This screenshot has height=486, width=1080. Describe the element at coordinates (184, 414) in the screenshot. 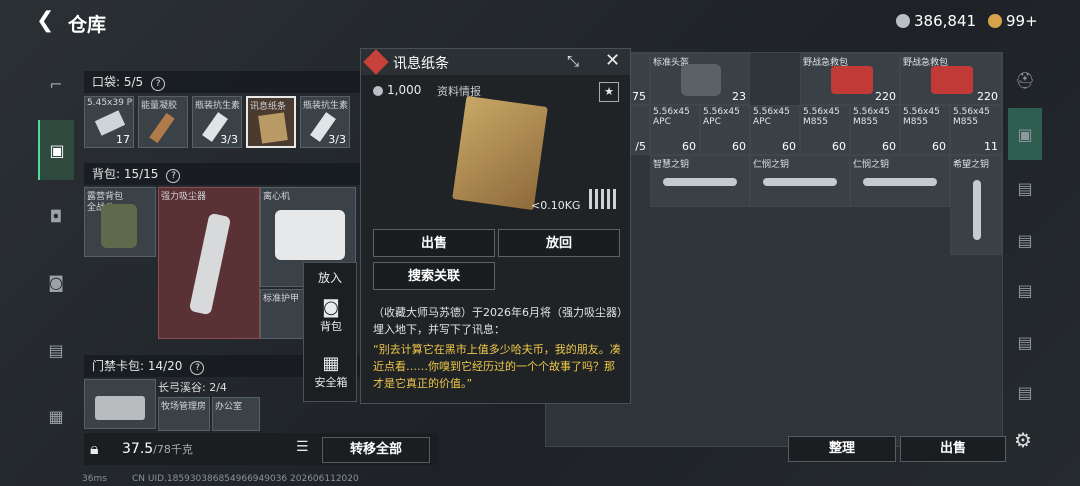

I see `keycard-ranch: 牧场管理房` at that location.